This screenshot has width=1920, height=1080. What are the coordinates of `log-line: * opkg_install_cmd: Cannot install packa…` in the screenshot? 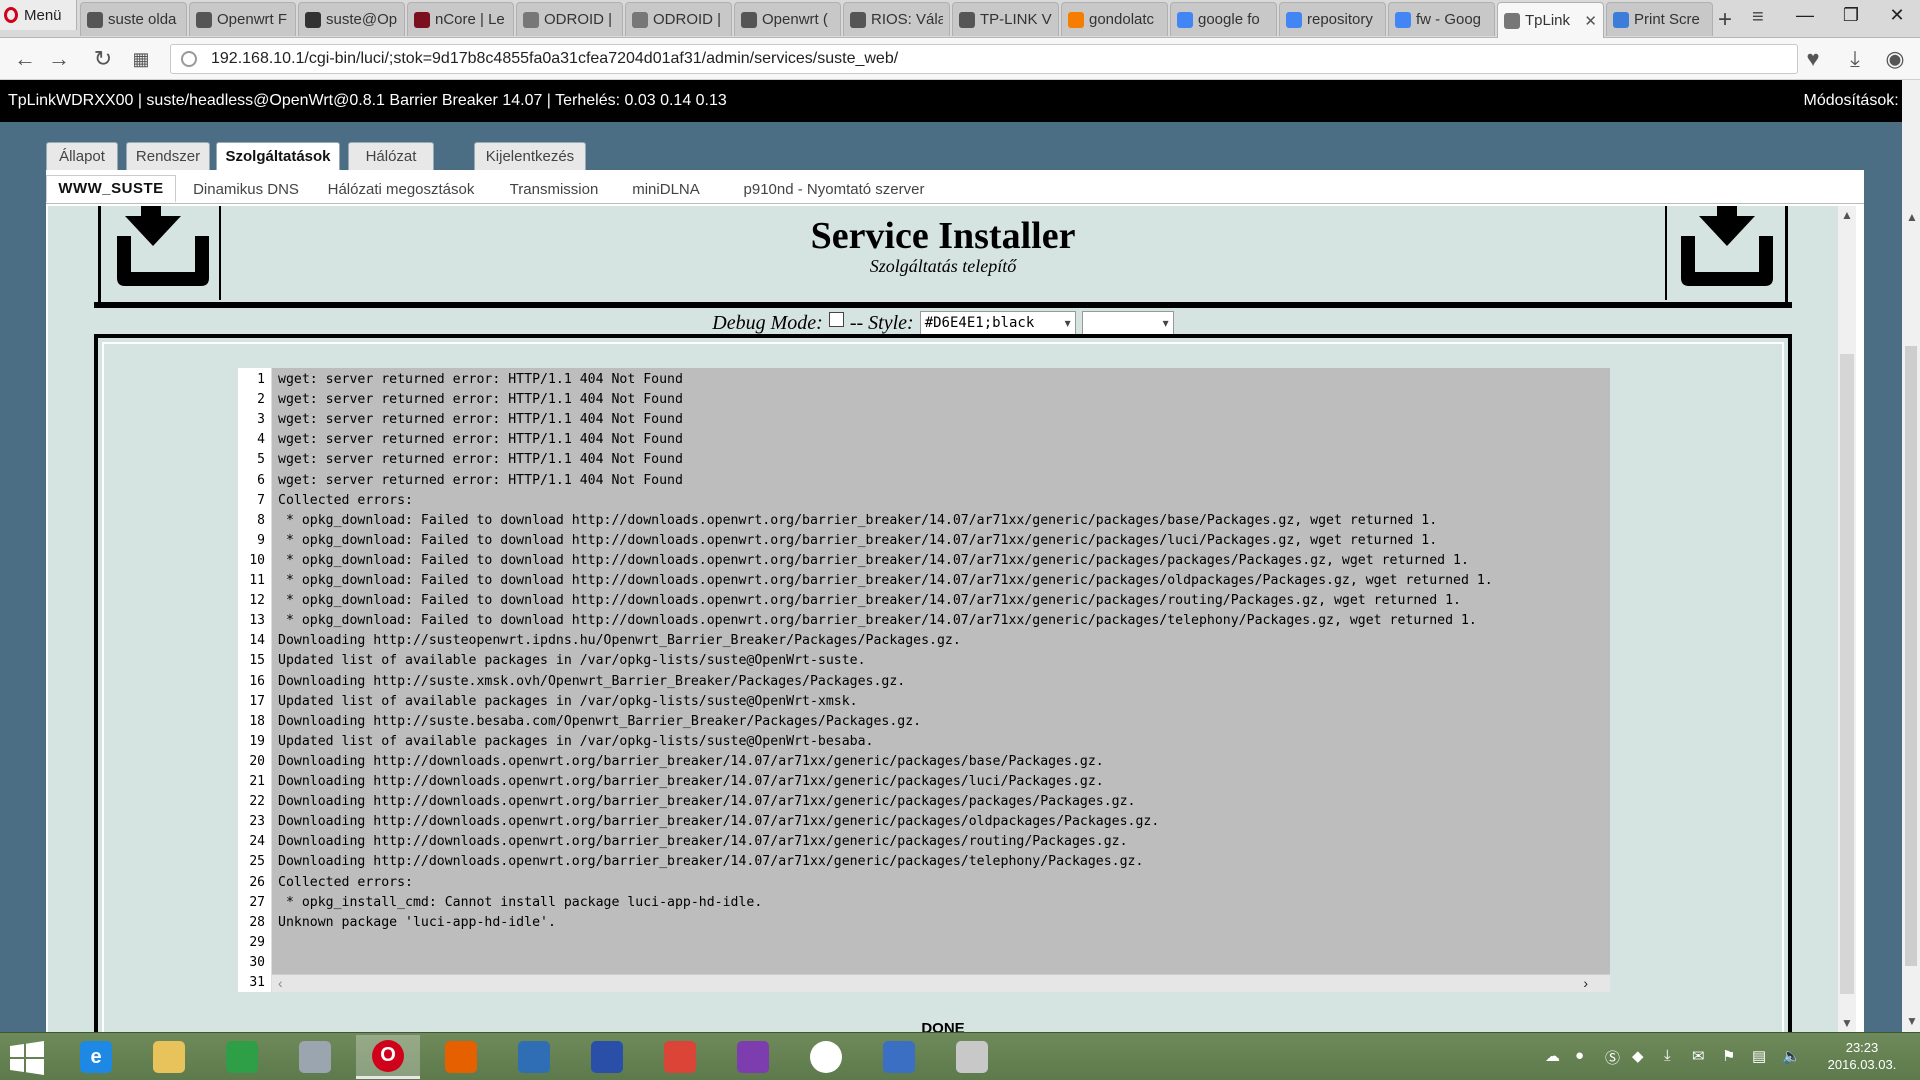 It's located at (520, 902).